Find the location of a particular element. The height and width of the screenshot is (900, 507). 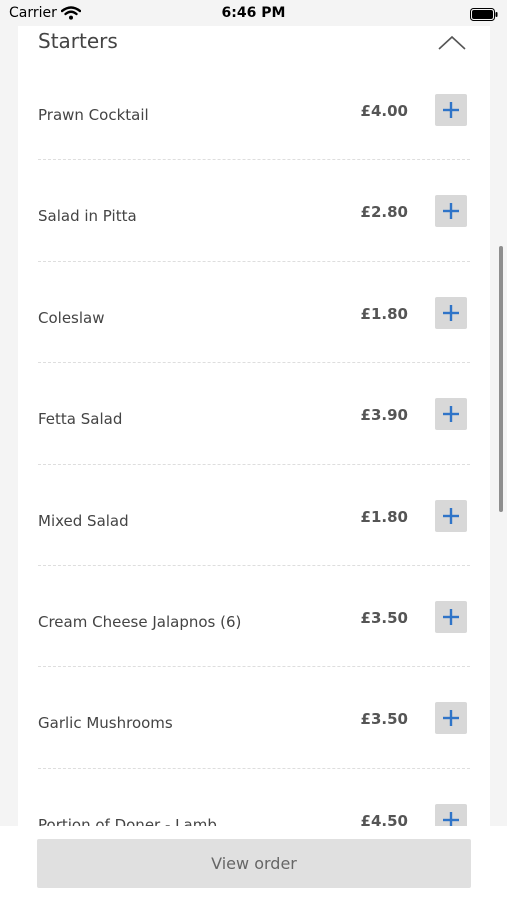

menu-item: Salad in Pitta £2.80 is located at coordinates (254, 211).